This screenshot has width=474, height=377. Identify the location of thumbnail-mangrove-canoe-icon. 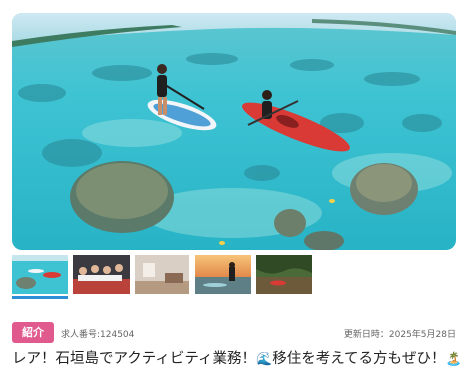
(284, 274).